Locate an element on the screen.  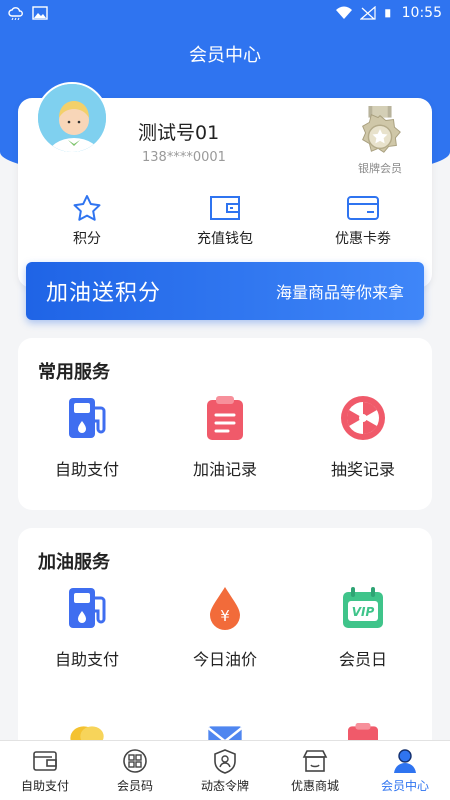
member-day-label: 会员日 is located at coordinates (362, 659).